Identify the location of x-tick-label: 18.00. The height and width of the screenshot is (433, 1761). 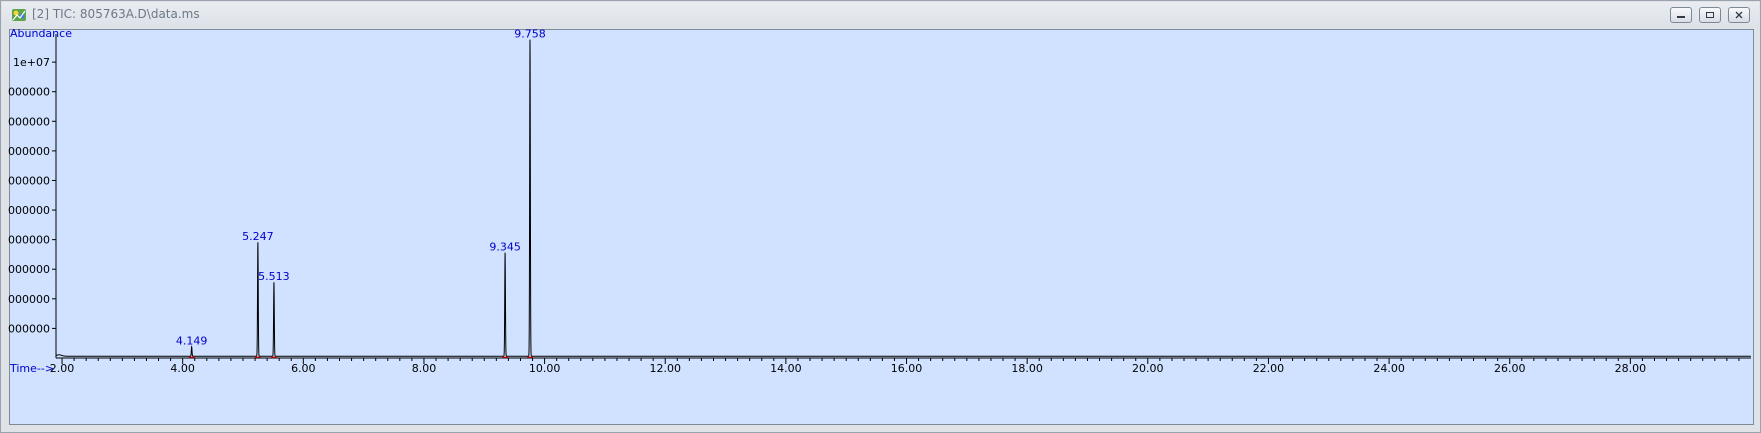
(1027, 368).